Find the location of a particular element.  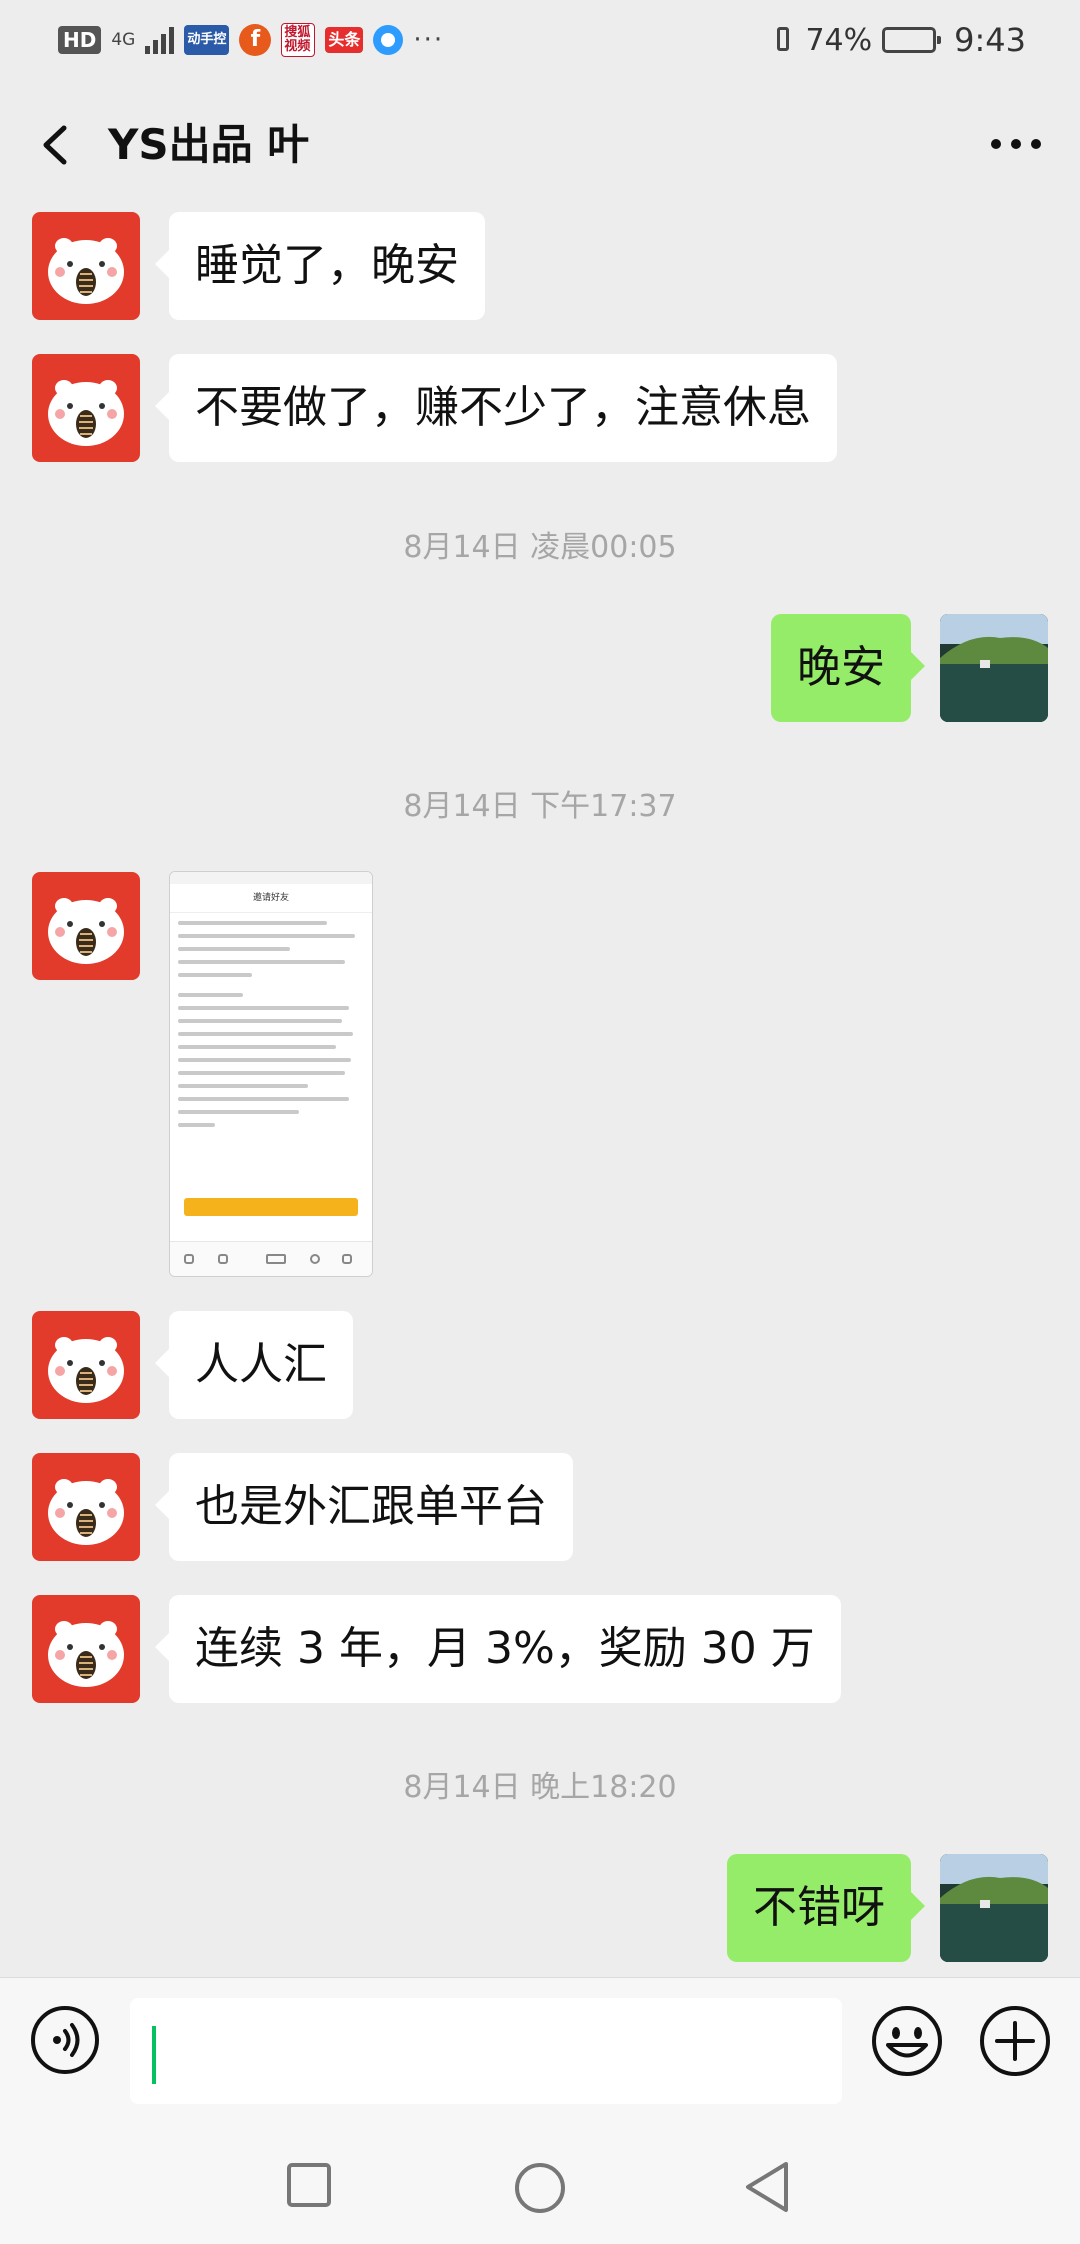

more-notifications-icon: ··· is located at coordinates (429, 40).